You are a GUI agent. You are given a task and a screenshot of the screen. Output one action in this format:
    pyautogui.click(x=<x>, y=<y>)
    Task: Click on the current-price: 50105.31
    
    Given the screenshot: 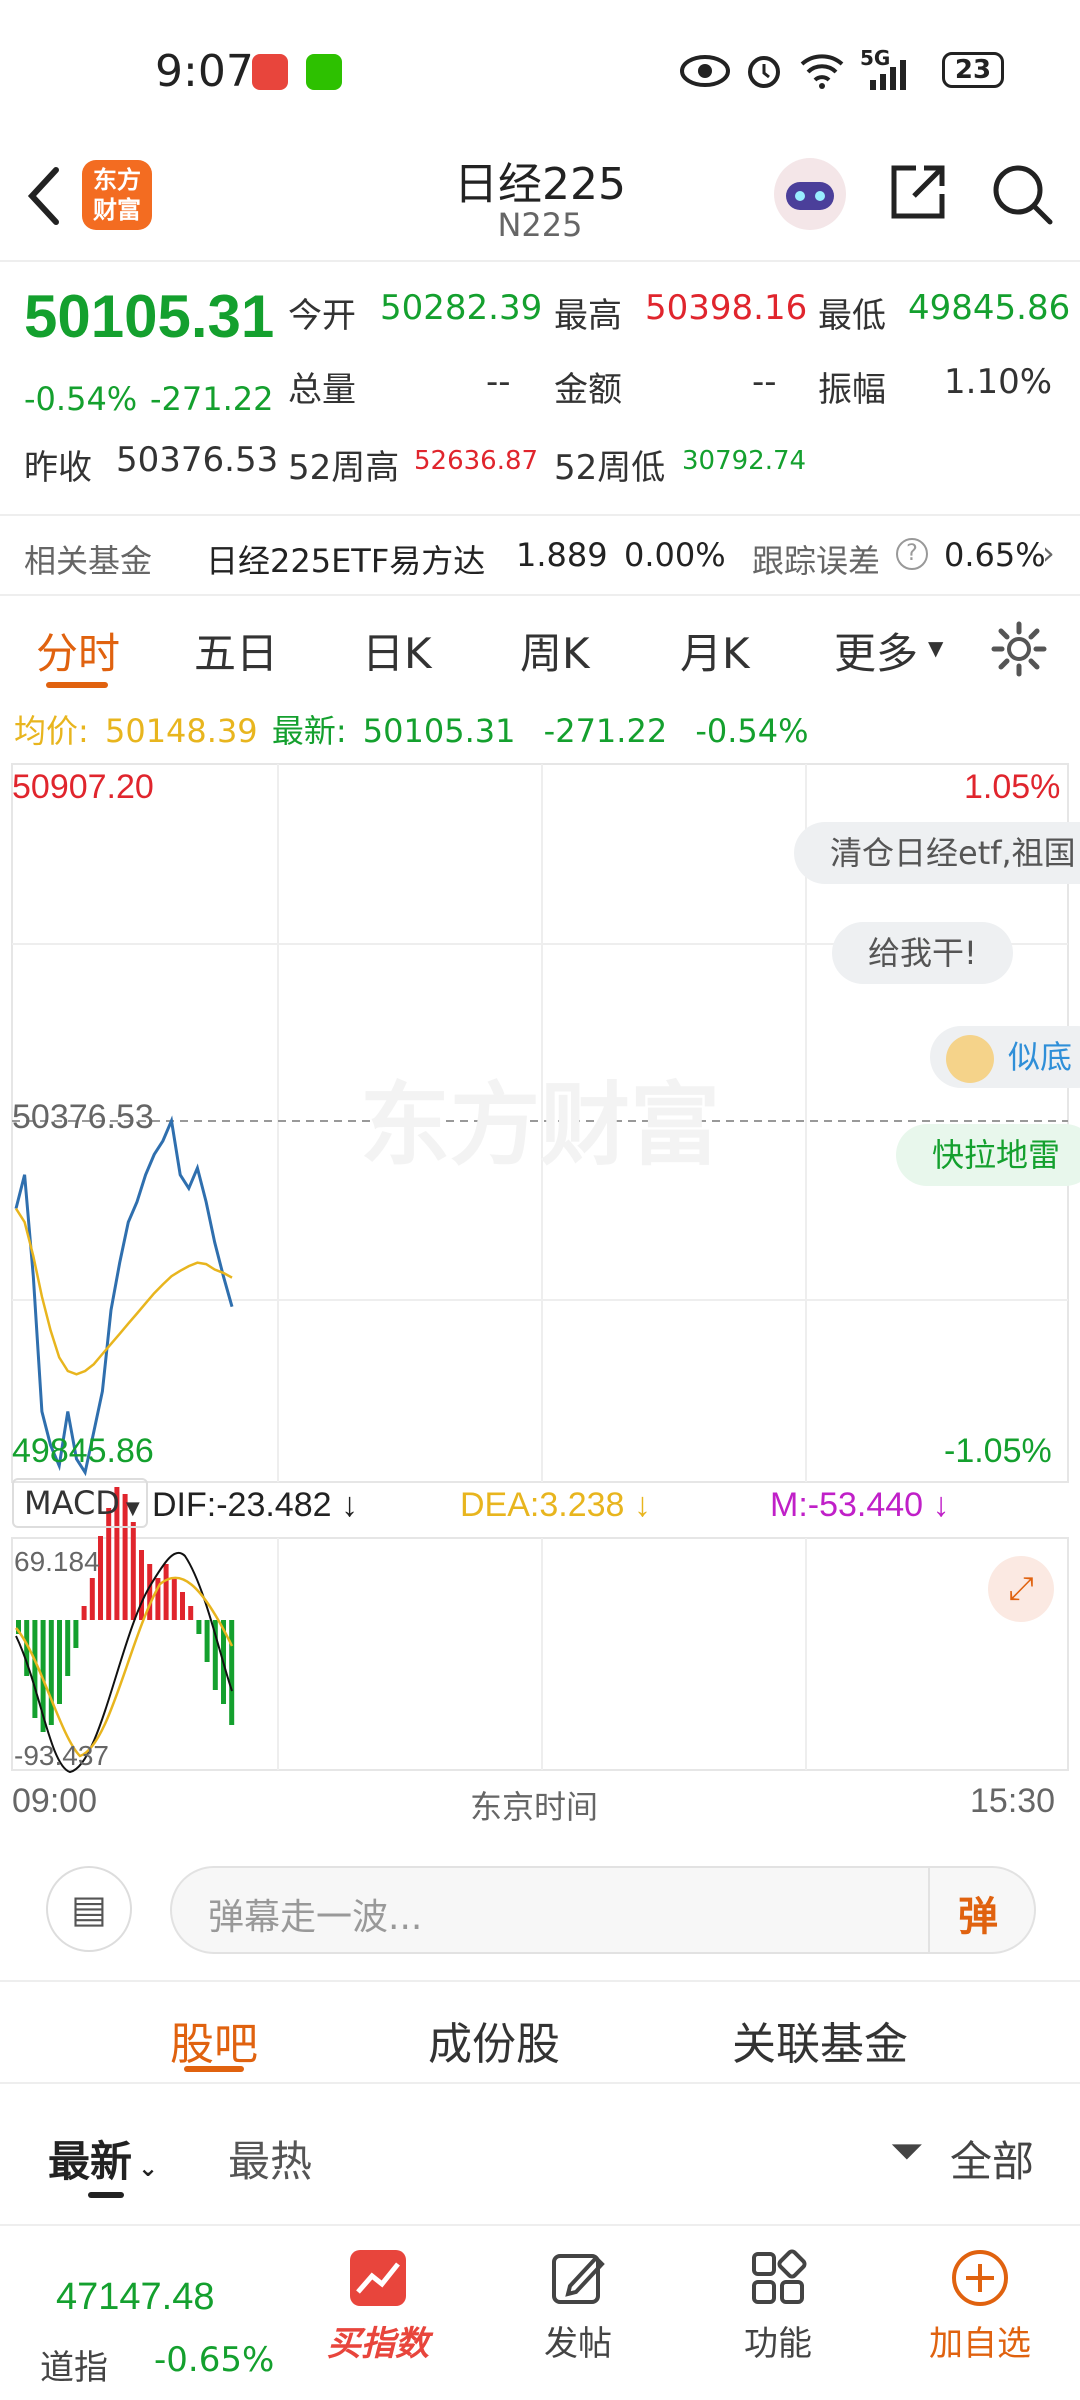 What is the action you would take?
    pyautogui.click(x=149, y=316)
    